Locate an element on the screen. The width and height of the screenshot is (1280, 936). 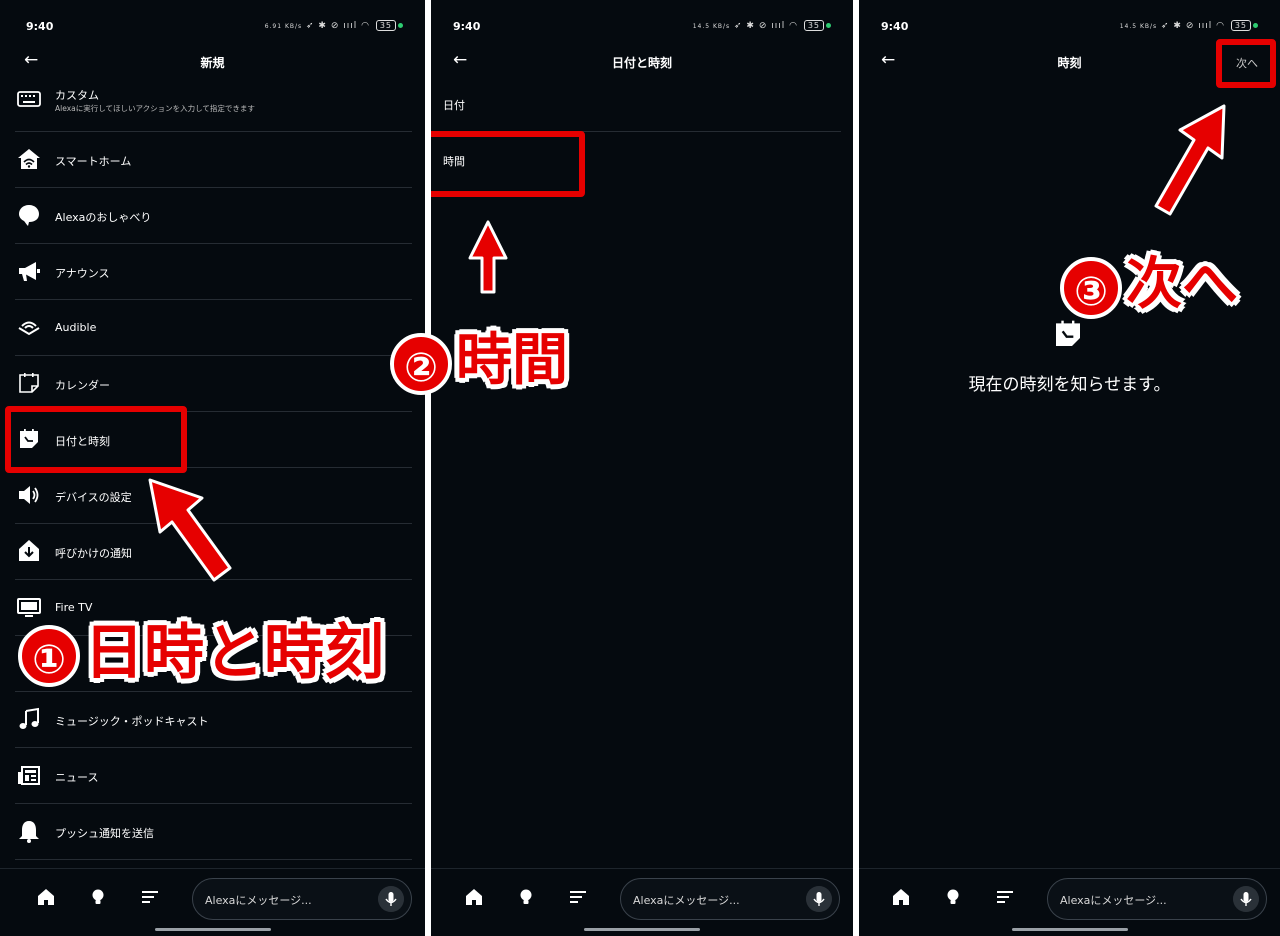
step-text-3: 次へ is located at coordinates (1182, 284).